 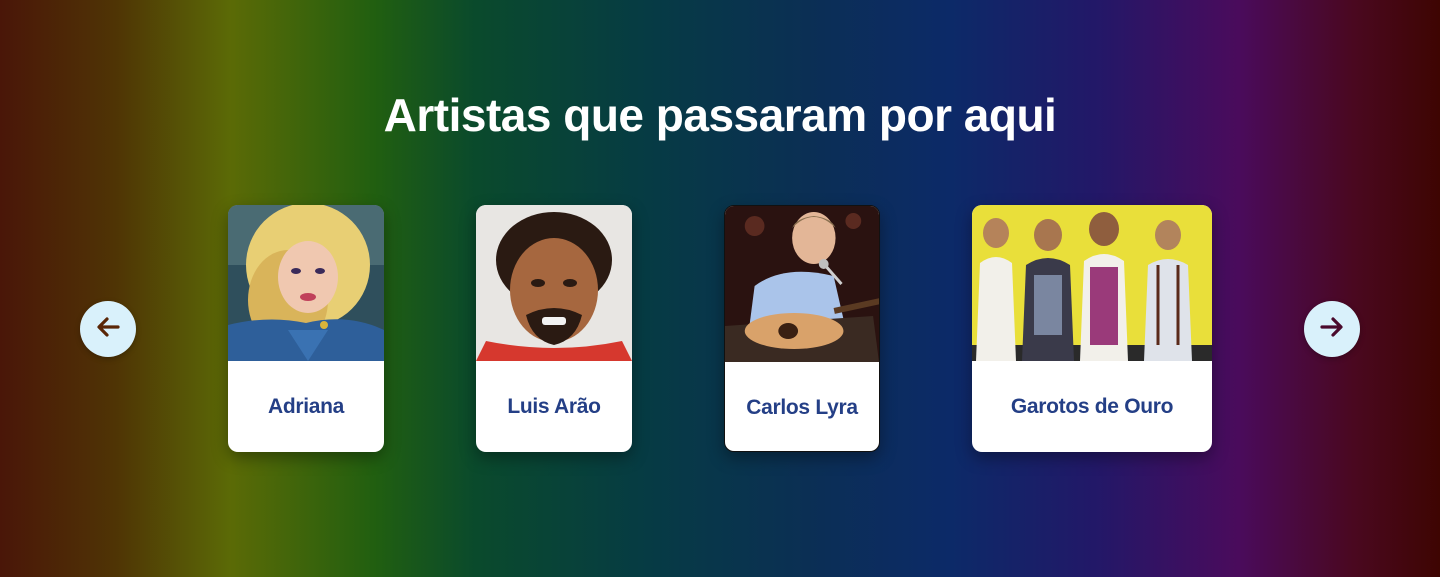 I want to click on section-title: Artistas que passaram por aqui, so click(x=720, y=115).